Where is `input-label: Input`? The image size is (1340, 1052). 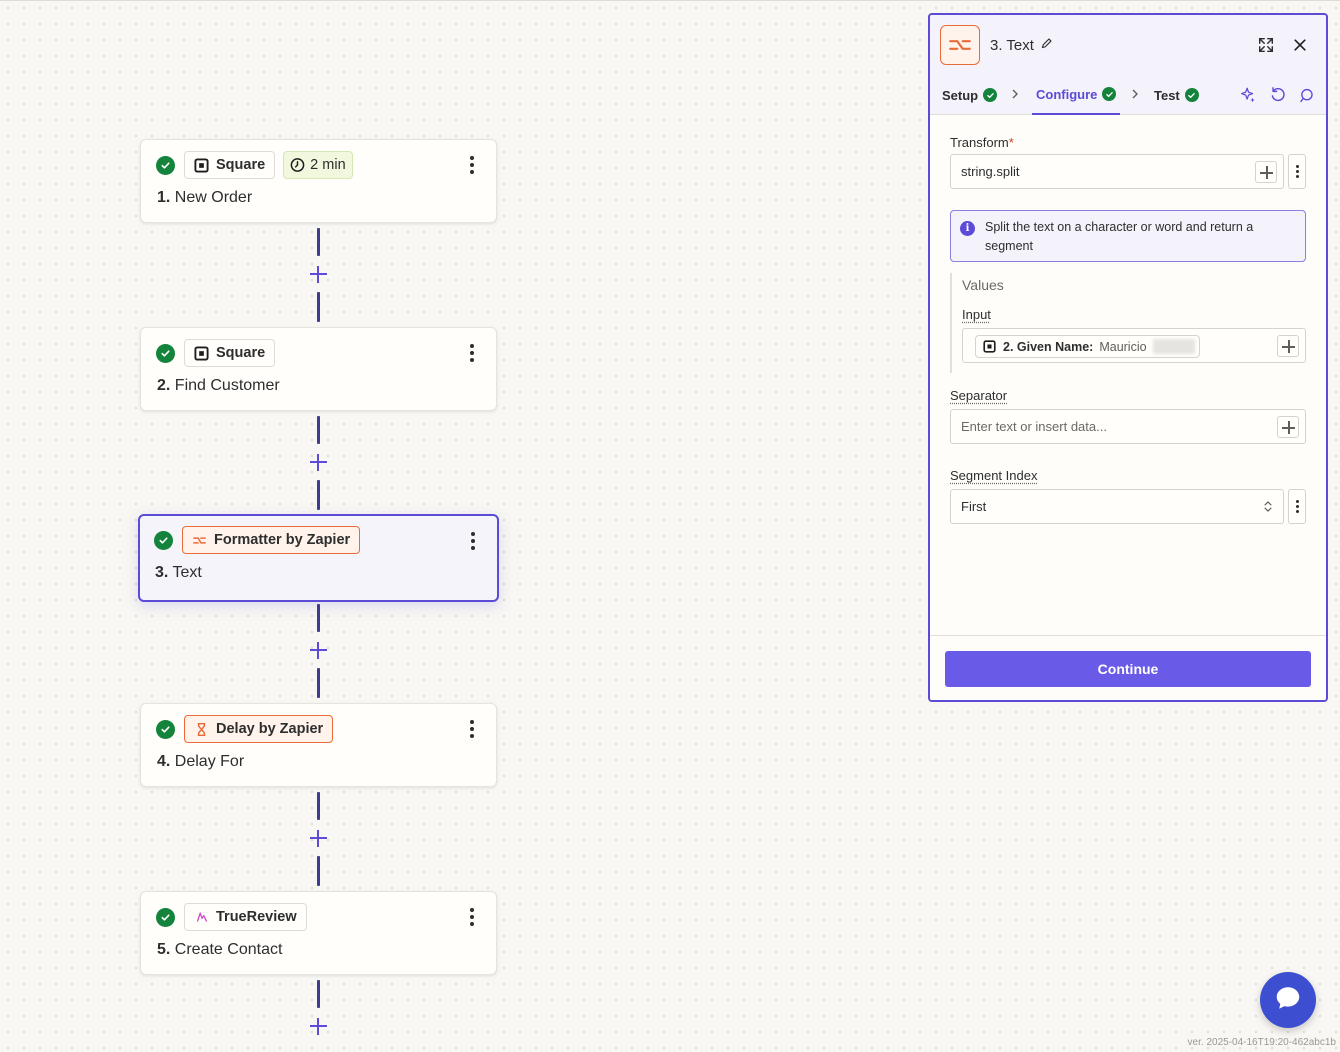
input-label: Input is located at coordinates (976, 314).